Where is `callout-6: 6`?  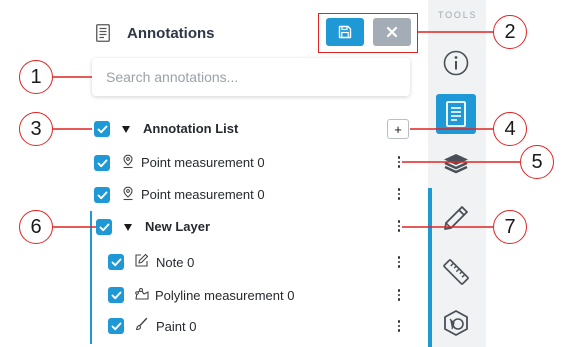 callout-6: 6 is located at coordinates (36, 227).